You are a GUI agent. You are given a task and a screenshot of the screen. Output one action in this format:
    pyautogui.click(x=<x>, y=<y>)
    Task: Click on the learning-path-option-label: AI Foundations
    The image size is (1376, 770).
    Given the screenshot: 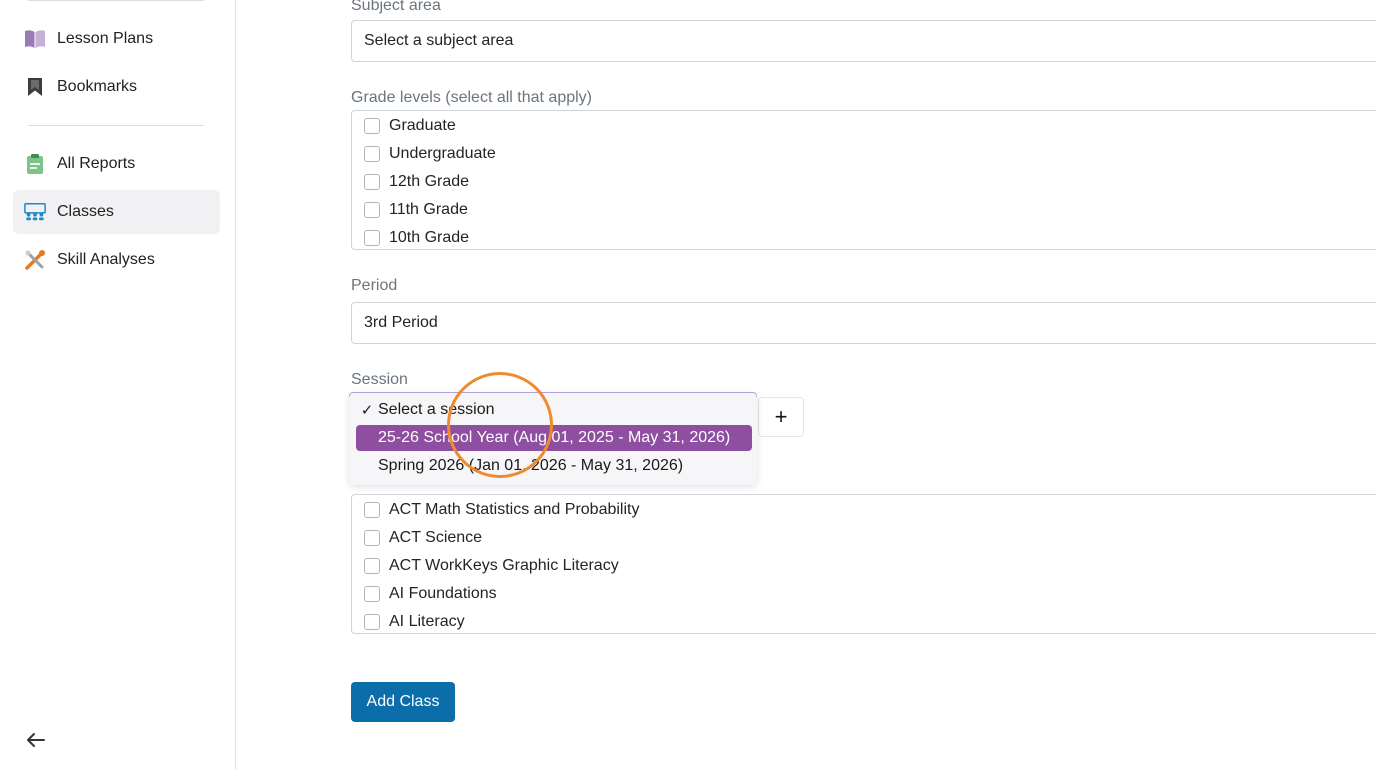 What is the action you would take?
    pyautogui.click(x=443, y=593)
    